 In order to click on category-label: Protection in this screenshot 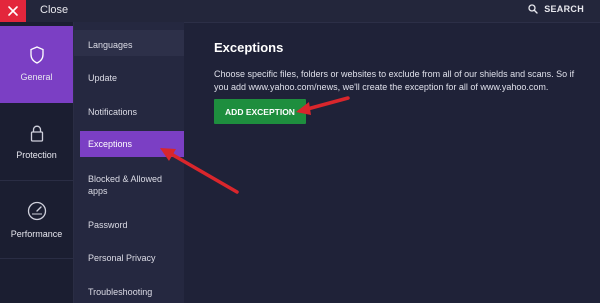, I will do `click(36, 154)`.